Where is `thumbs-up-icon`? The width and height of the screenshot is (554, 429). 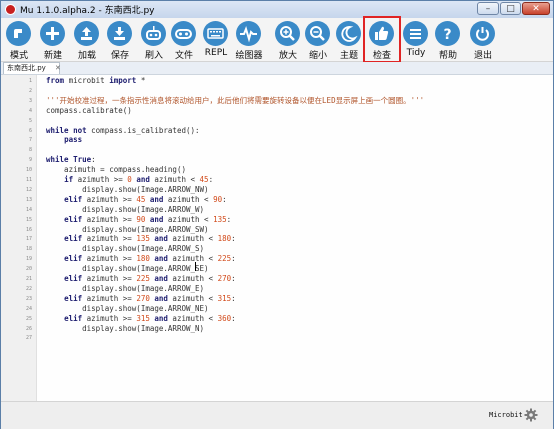 thumbs-up-icon is located at coordinates (381, 33).